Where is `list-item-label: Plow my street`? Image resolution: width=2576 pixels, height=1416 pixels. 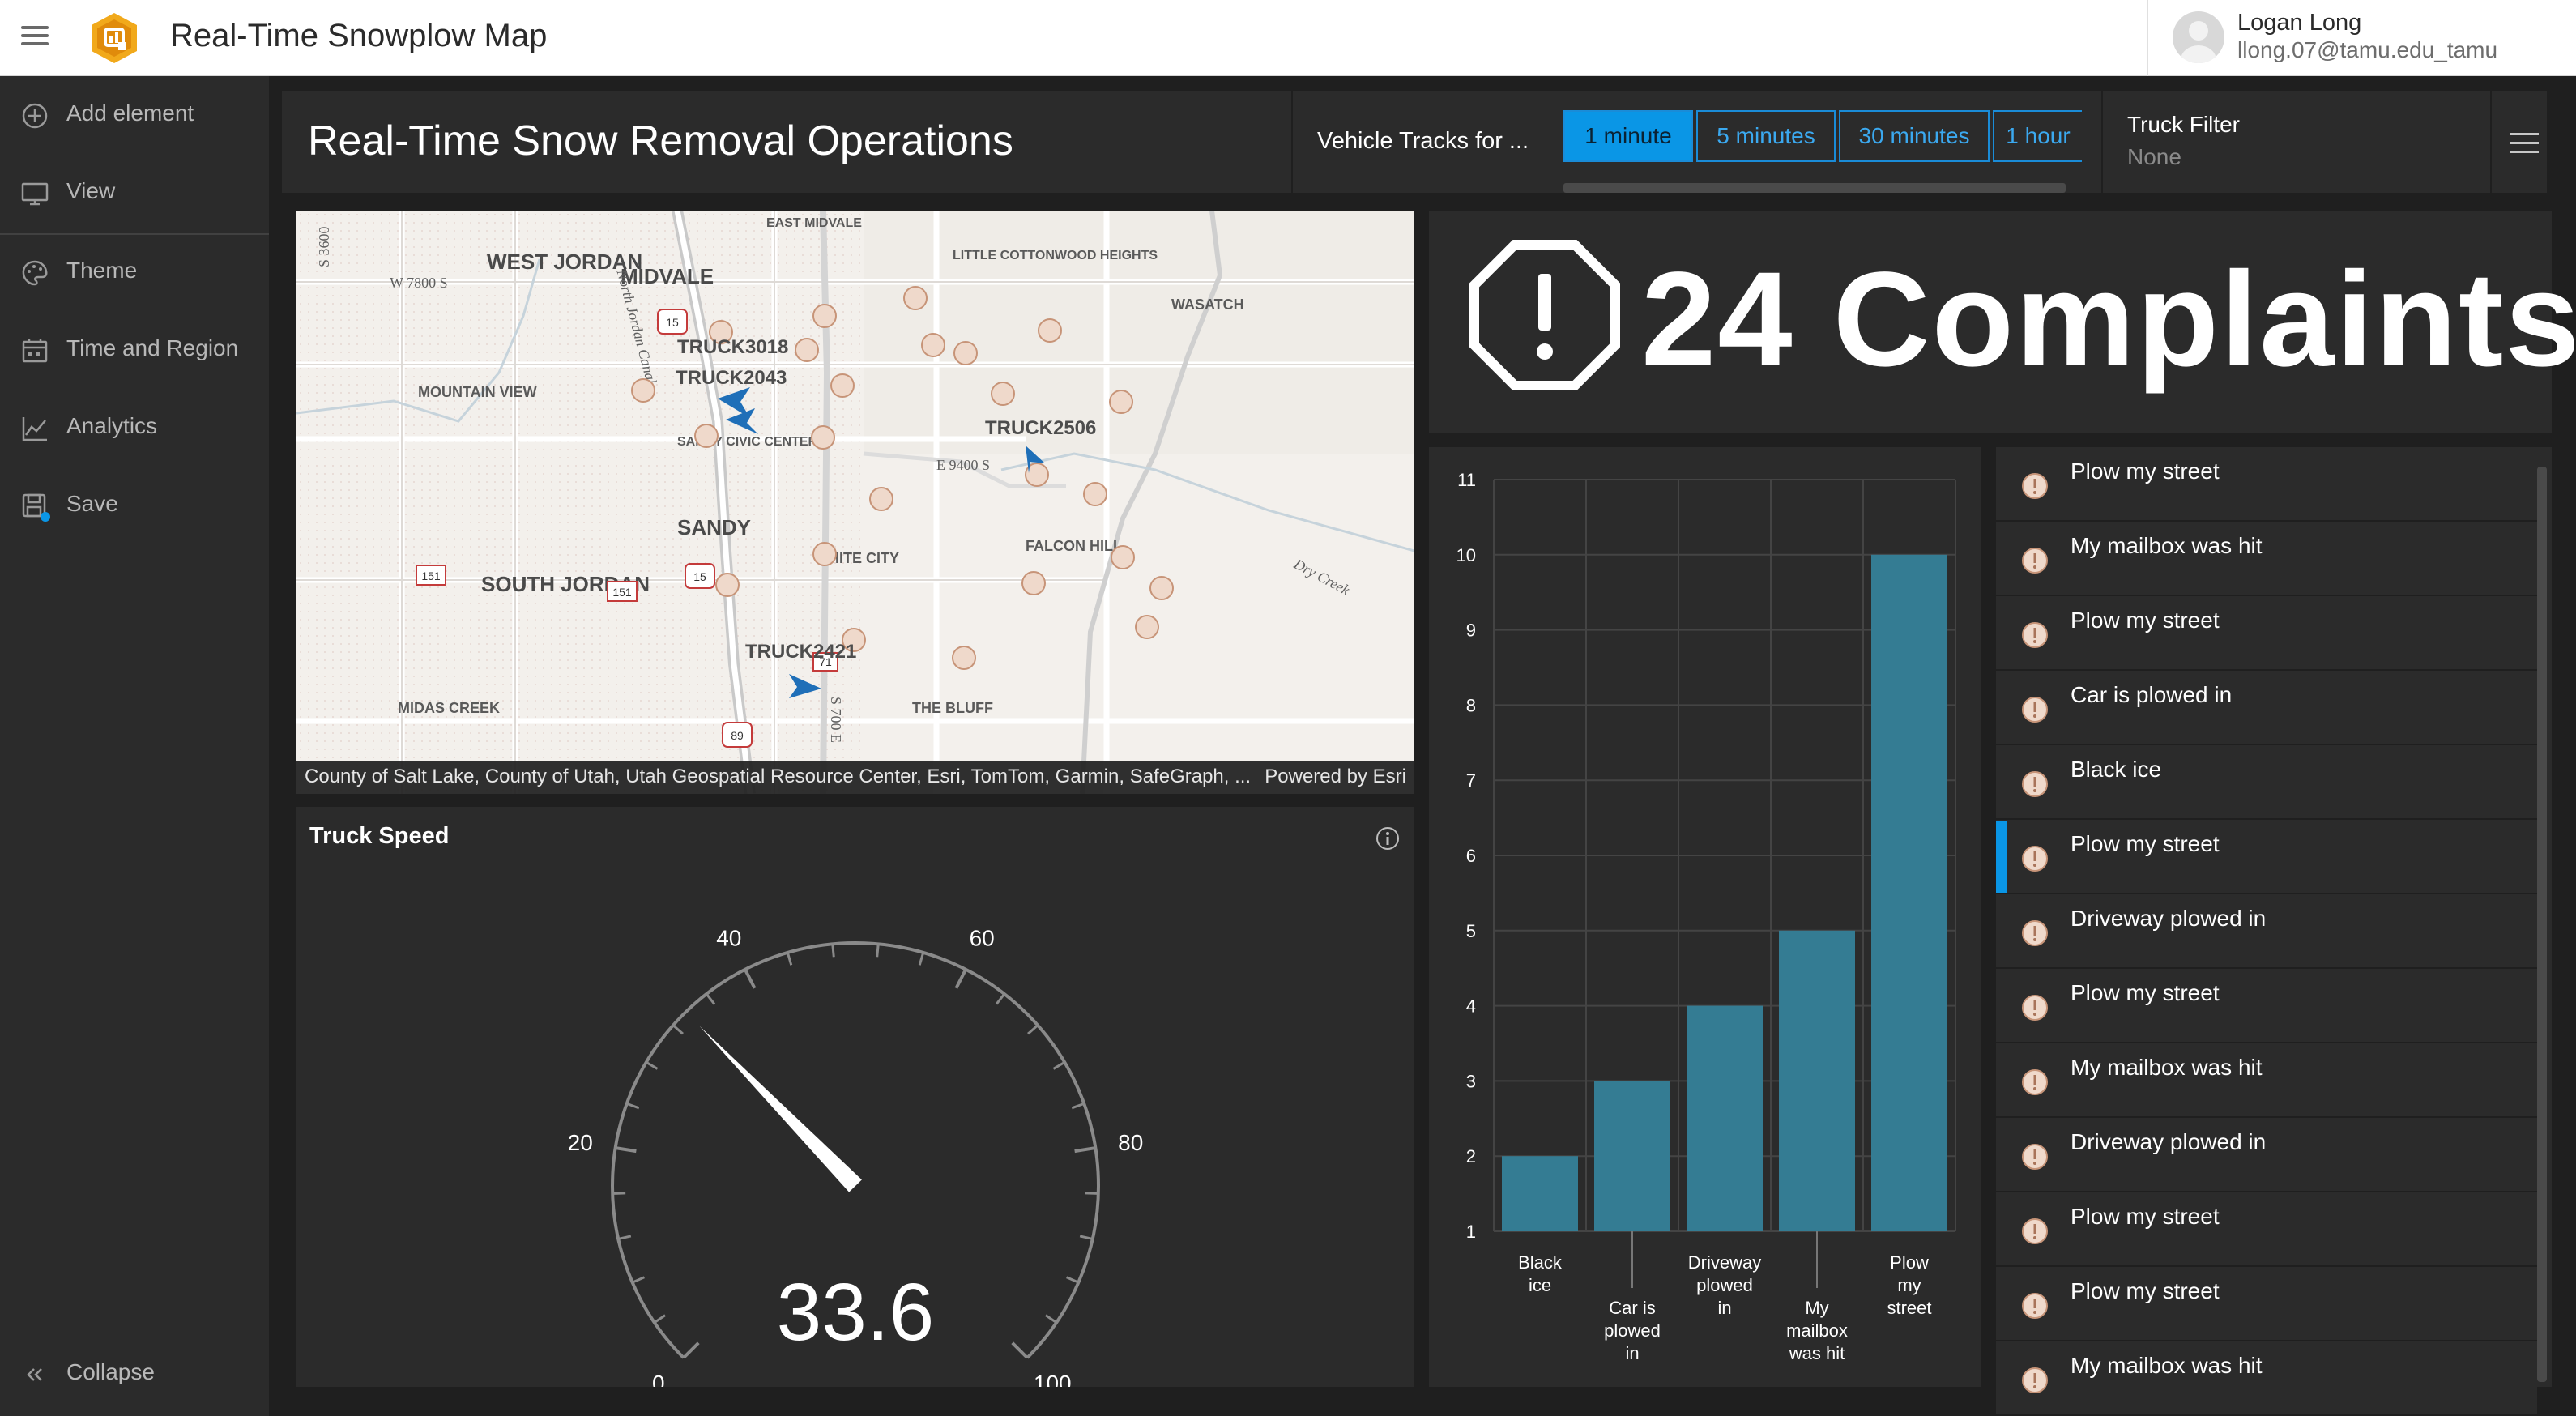
list-item-label: Plow my street is located at coordinates (2145, 843).